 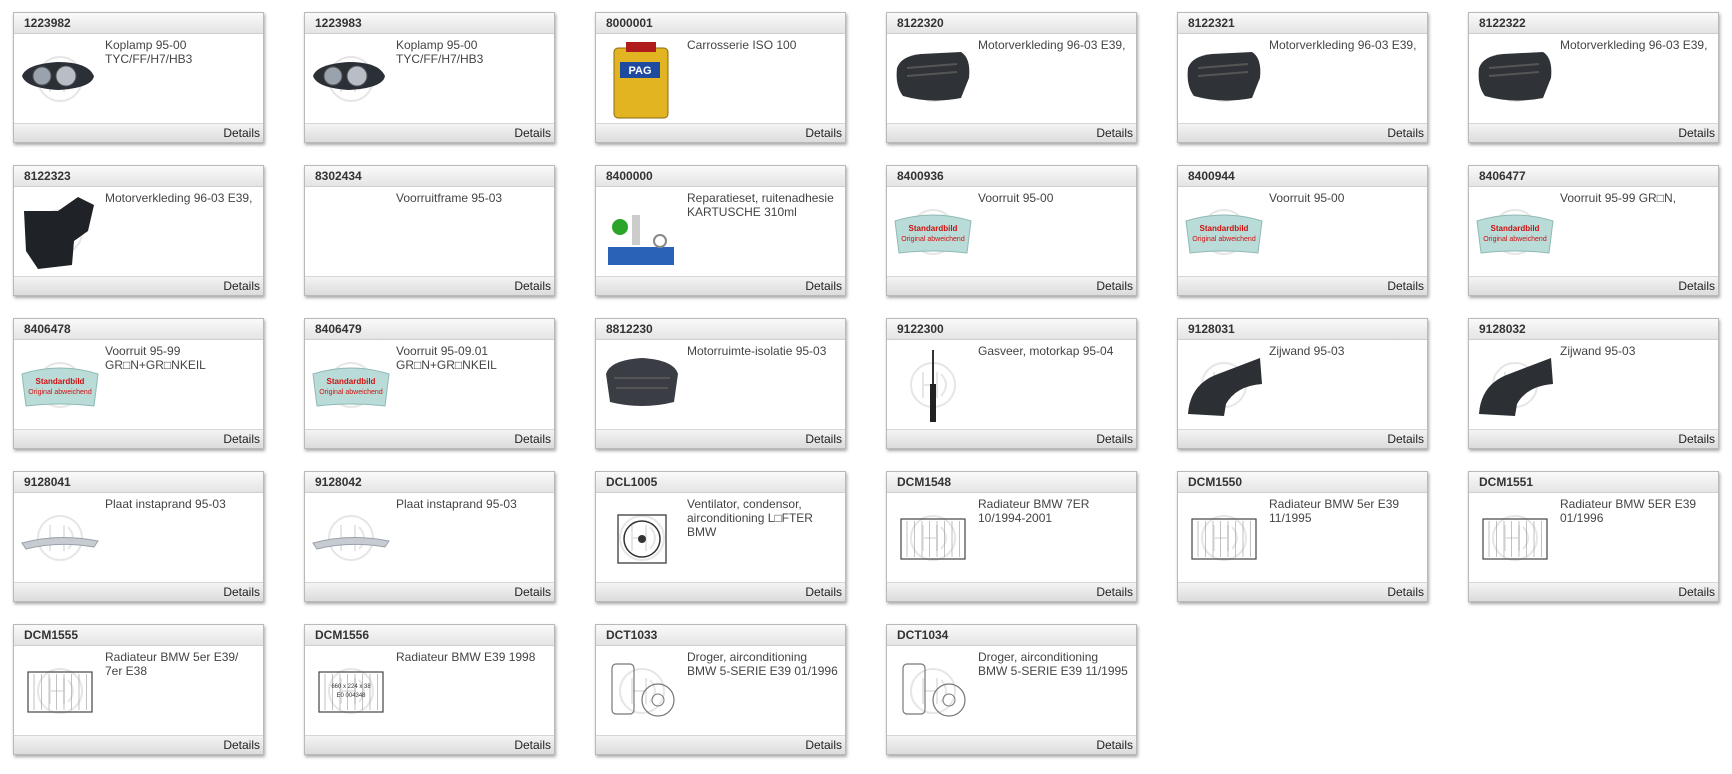 I want to click on product-description: Voorruit 95-99 GR□N,, so click(x=1618, y=198).